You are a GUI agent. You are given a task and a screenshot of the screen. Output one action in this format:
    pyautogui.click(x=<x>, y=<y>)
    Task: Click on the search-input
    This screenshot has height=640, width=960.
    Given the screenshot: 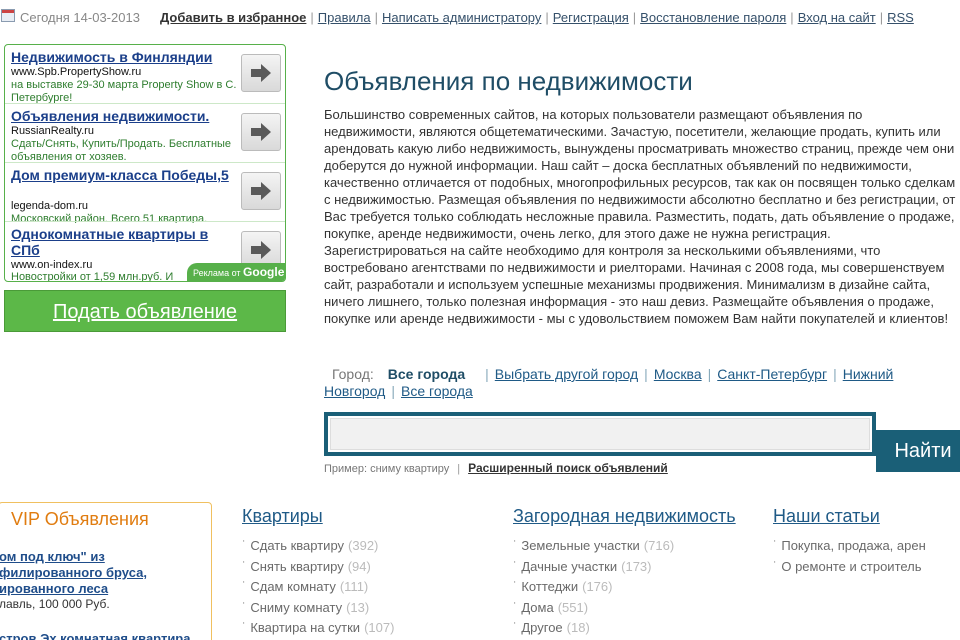 What is the action you would take?
    pyautogui.click(x=600, y=434)
    